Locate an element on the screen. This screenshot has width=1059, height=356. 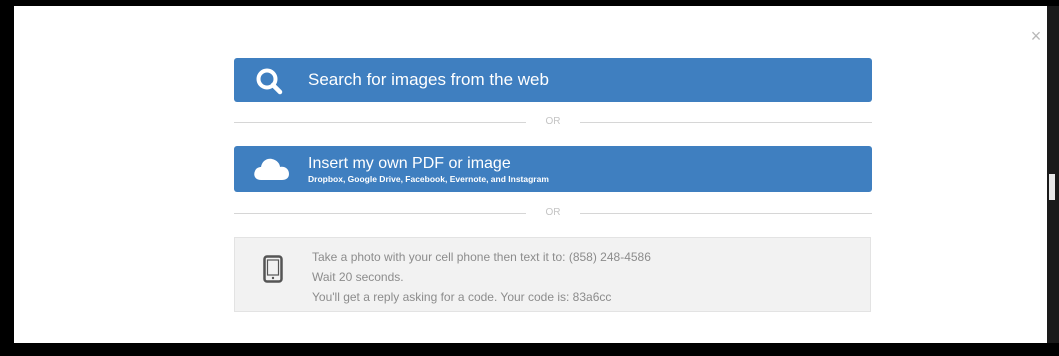
insert-pdf-or-image-label: Insert my own PDF or image is located at coordinates (409, 163).